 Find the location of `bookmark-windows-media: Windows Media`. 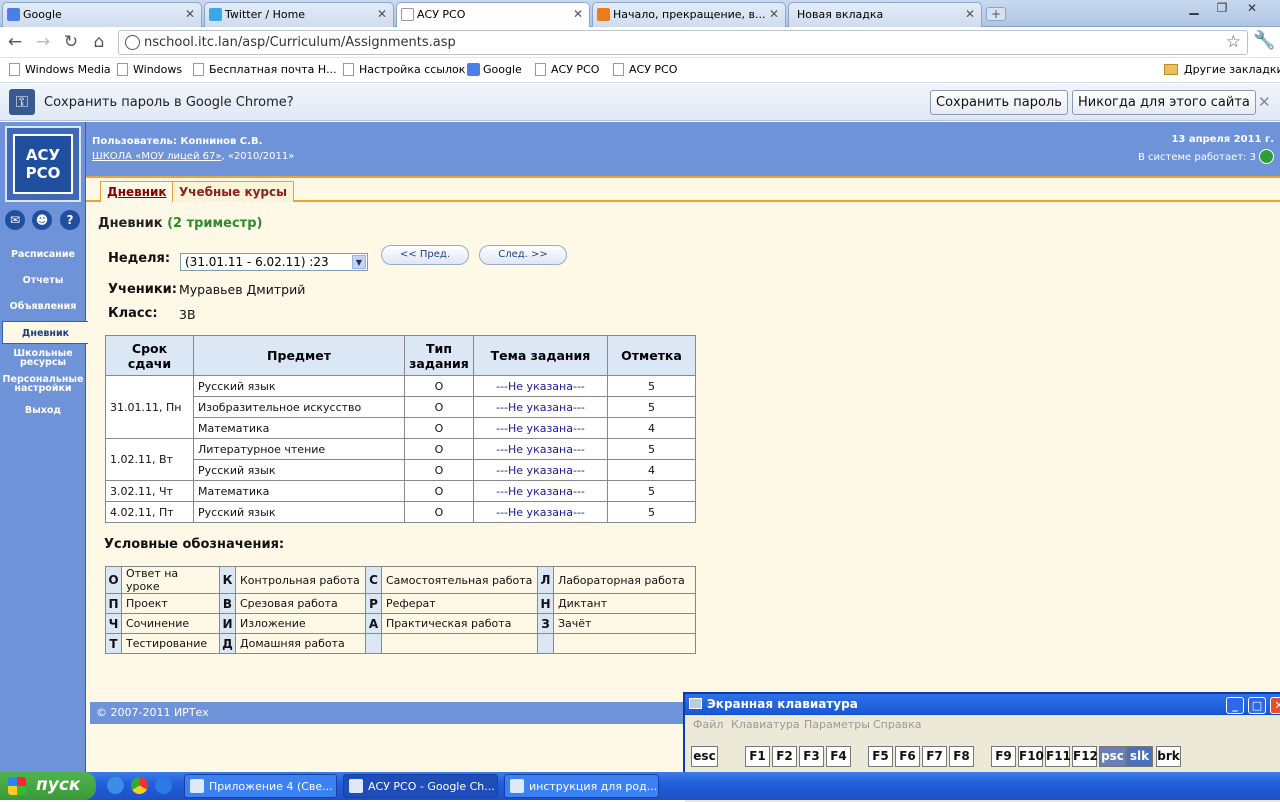

bookmark-windows-media: Windows Media is located at coordinates (60, 69).